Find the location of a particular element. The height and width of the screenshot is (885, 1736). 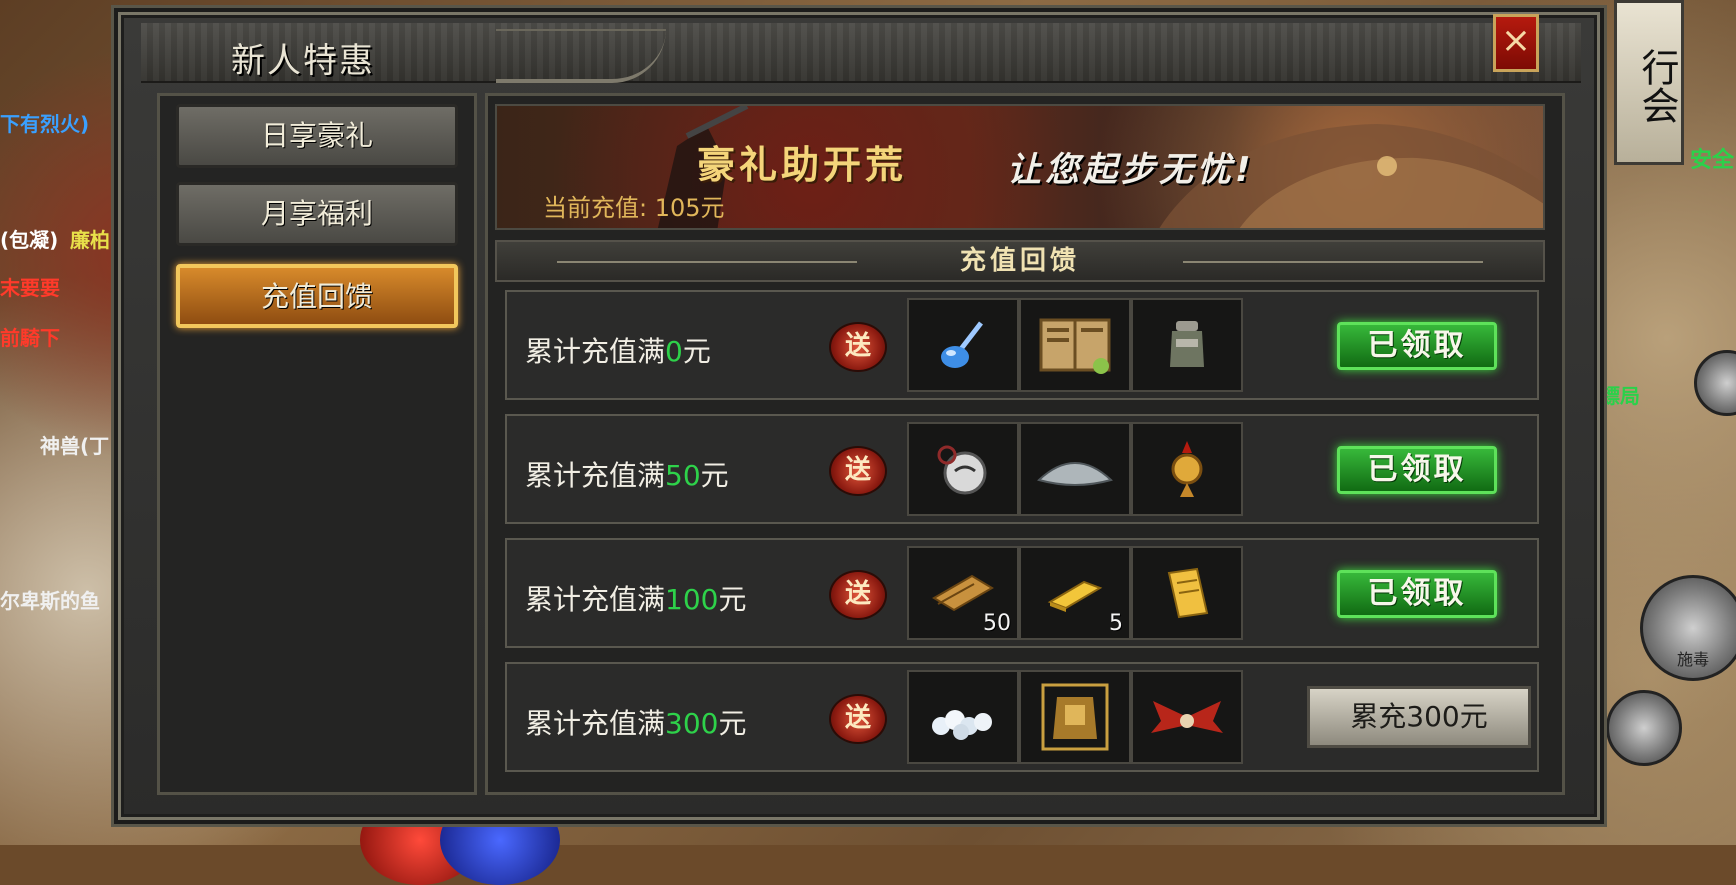

world-player-label: 前騎下 is located at coordinates (30, 338).